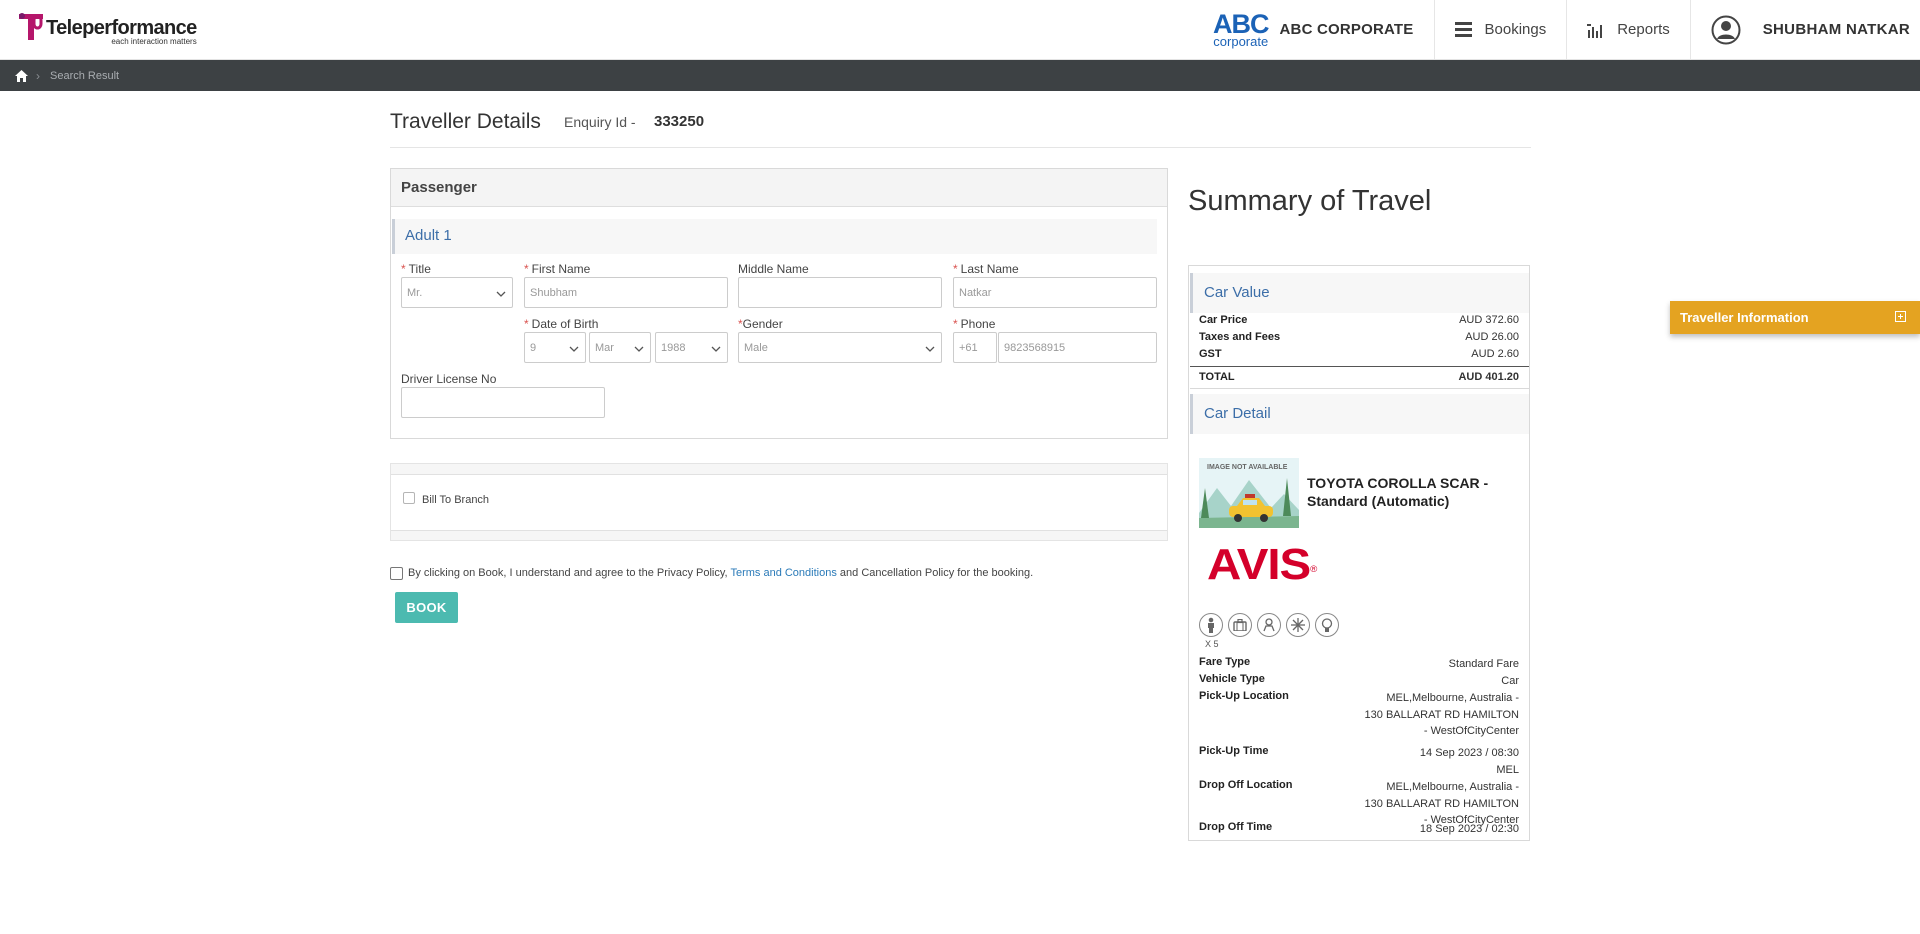 The height and width of the screenshot is (934, 1920). What do you see at coordinates (1507, 769) in the screenshot?
I see `pickup-time-line: MEL` at bounding box center [1507, 769].